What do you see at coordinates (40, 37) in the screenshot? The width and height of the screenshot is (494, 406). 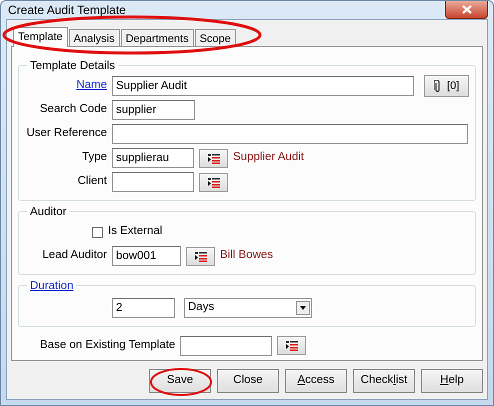 I see `tab: Template` at bounding box center [40, 37].